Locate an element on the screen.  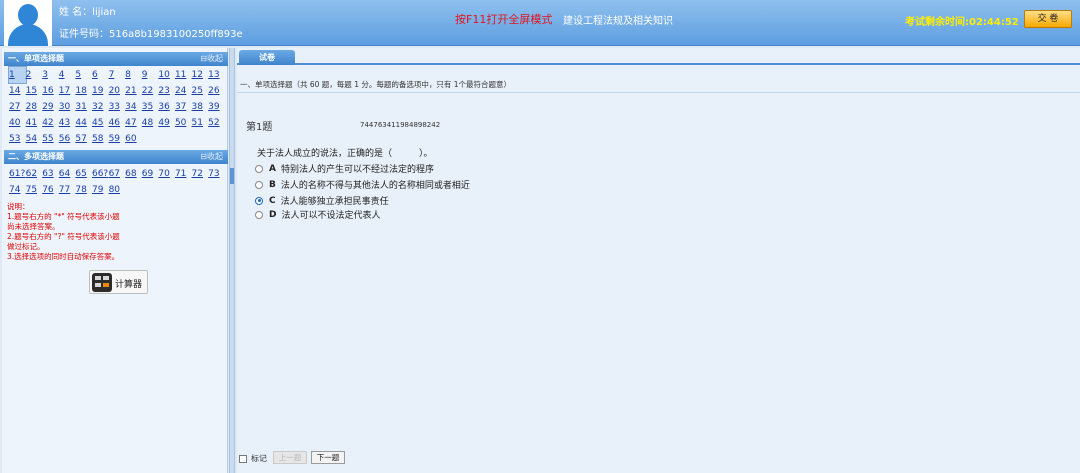
question-number-link: 73 is located at coordinates (216, 174).